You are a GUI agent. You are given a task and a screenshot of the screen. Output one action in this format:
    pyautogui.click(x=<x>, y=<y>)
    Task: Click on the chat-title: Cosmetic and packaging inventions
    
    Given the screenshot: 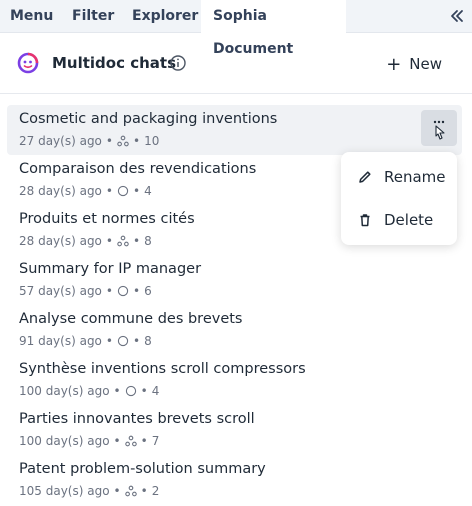 What is the action you would take?
    pyautogui.click(x=148, y=119)
    